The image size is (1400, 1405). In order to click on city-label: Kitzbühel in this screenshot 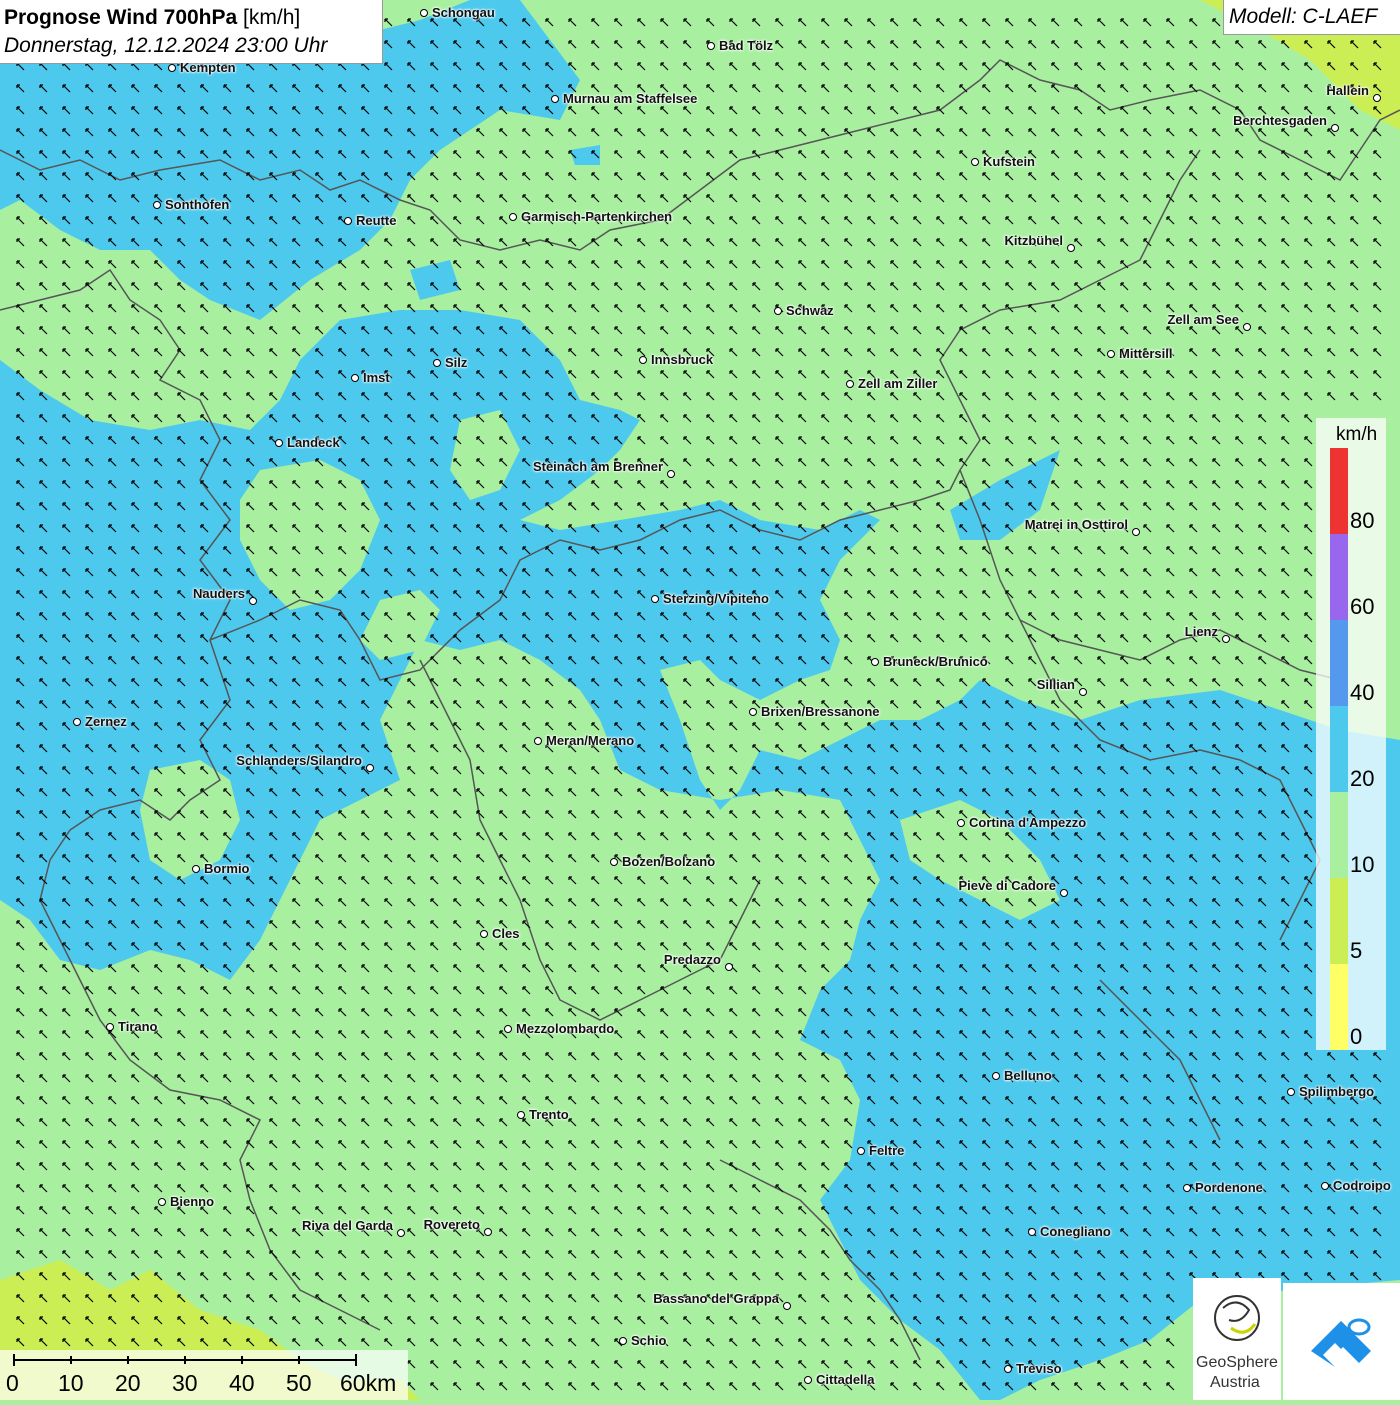, I will do `click(1034, 240)`.